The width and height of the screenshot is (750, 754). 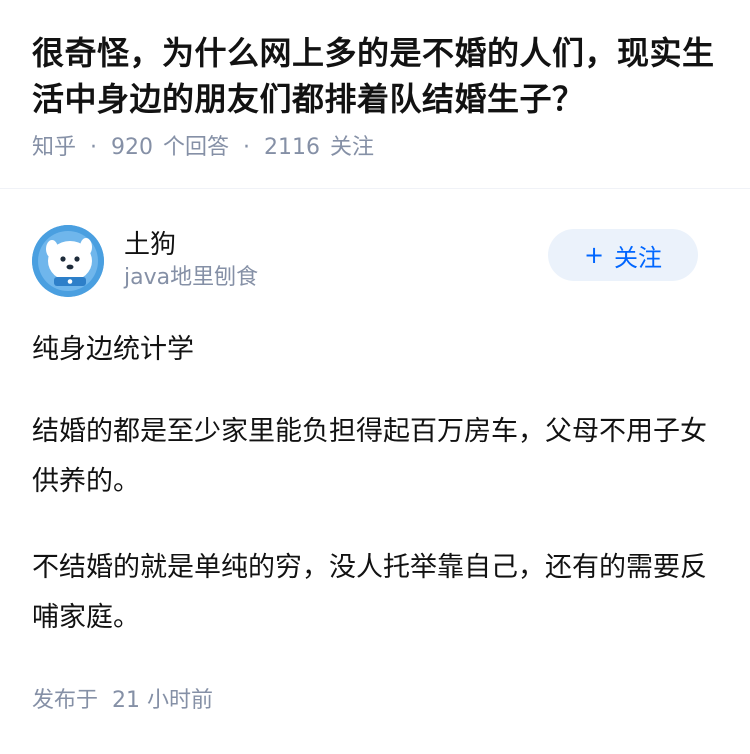 What do you see at coordinates (132, 147) in the screenshot?
I see `answer-count: 920` at bounding box center [132, 147].